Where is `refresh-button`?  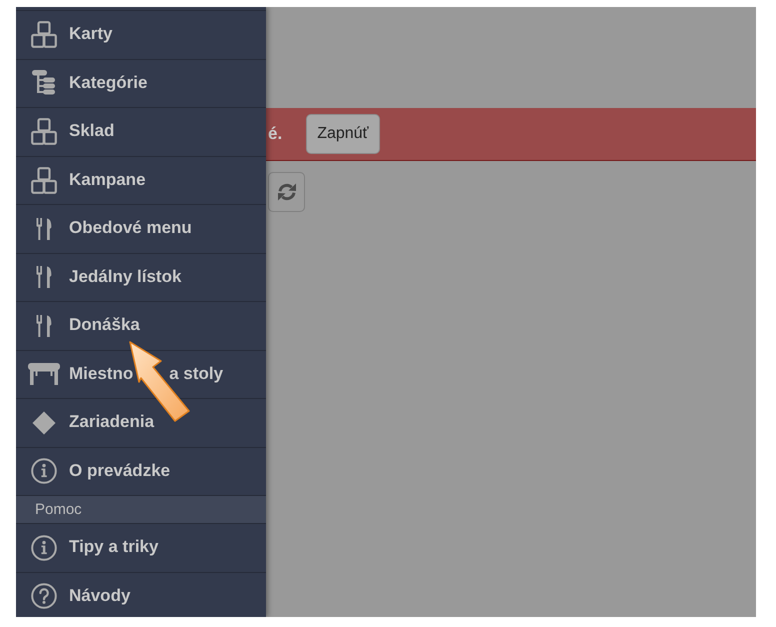 refresh-button is located at coordinates (286, 192).